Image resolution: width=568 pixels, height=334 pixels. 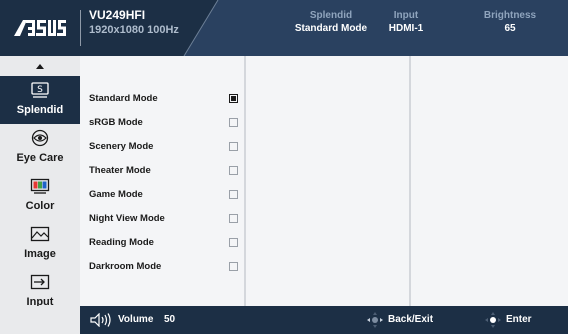 I want to click on sidebar-item-label: Splendid, so click(x=40, y=110).